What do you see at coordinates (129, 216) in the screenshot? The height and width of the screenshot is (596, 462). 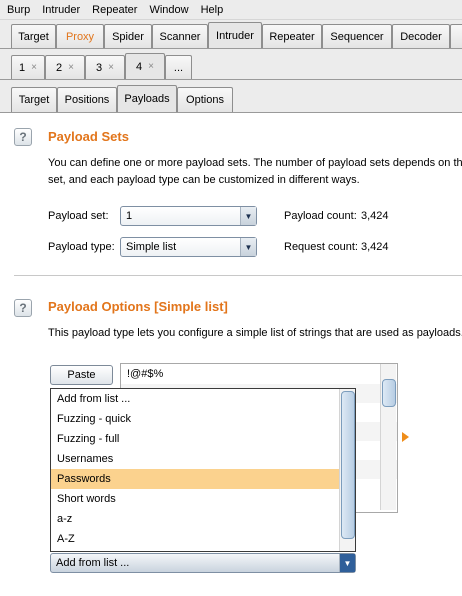 I see `payload-set-value: 1` at bounding box center [129, 216].